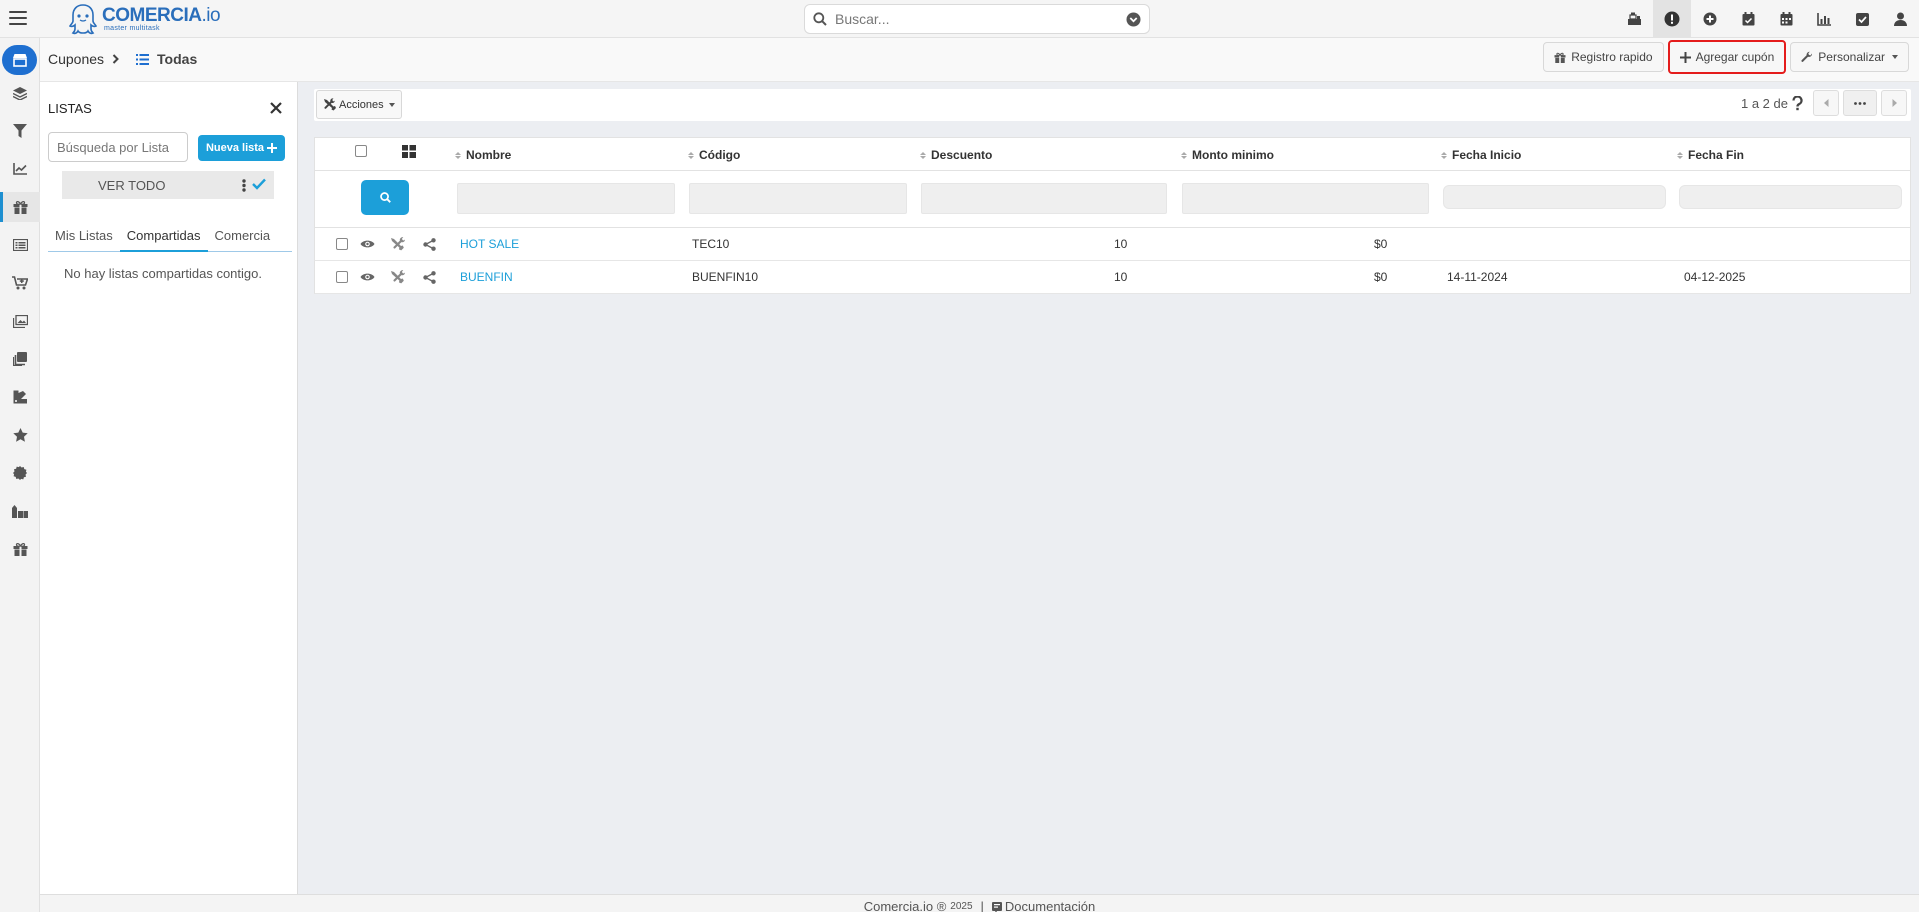 The height and width of the screenshot is (912, 1919). Describe the element at coordinates (1862, 19) in the screenshot. I see `checkbox-icon` at that location.